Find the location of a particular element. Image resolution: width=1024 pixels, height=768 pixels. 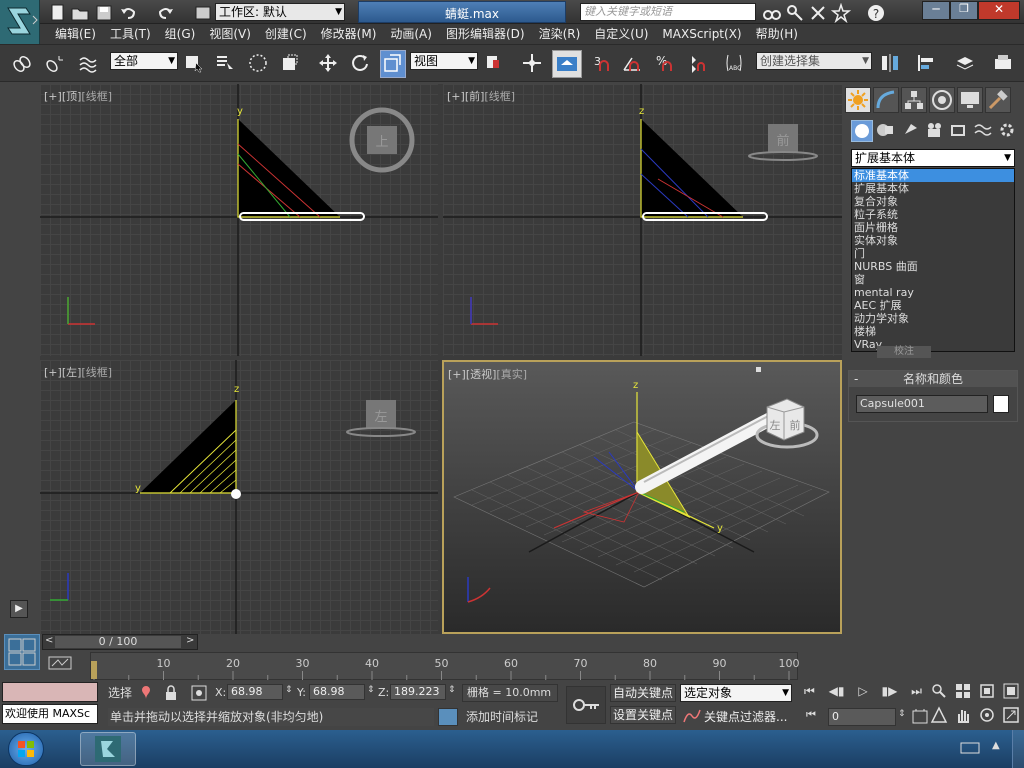

undo-icon is located at coordinates (128, 13).